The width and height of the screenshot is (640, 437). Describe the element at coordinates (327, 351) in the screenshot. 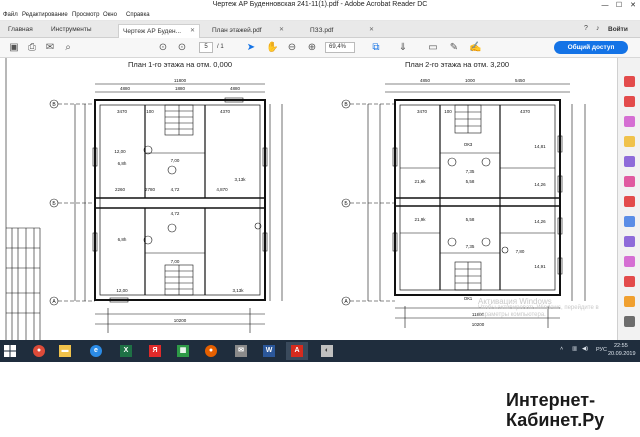

I see `paint-icon: ◐` at that location.